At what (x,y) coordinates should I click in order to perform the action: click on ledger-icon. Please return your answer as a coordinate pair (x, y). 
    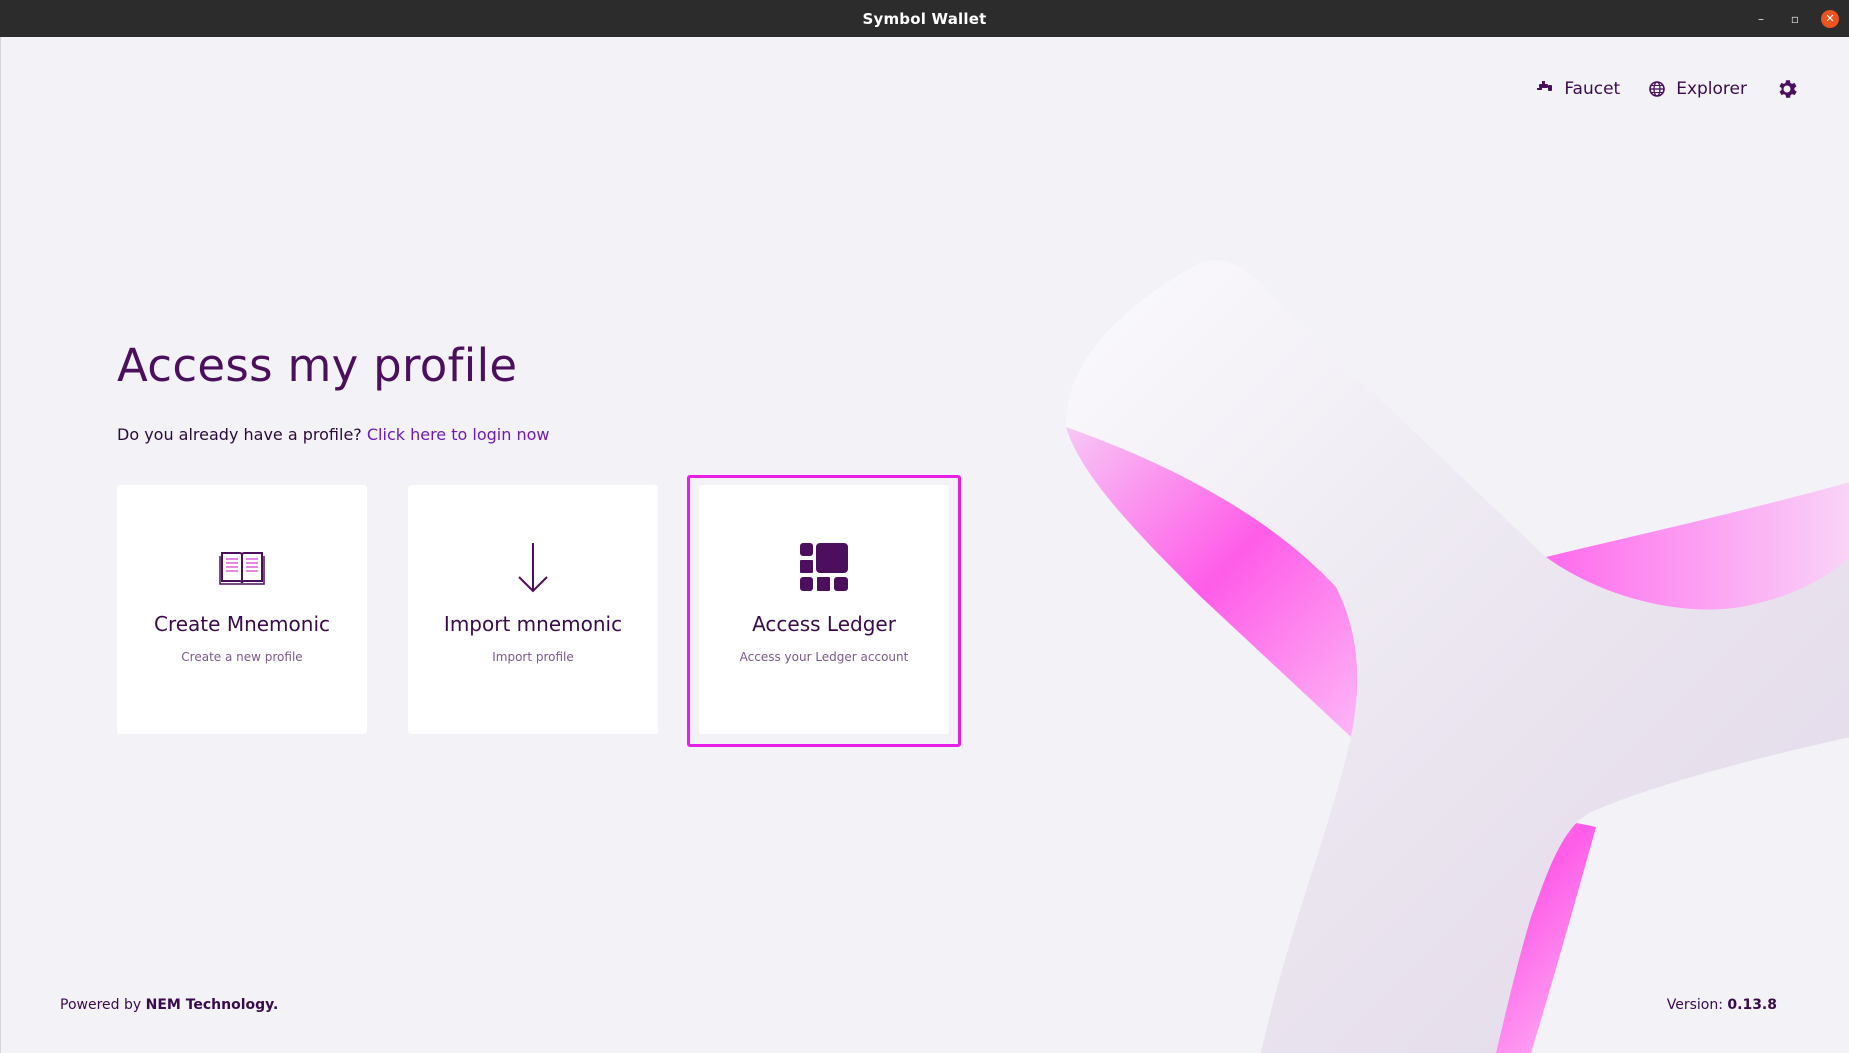
    Looking at the image, I should click on (824, 567).